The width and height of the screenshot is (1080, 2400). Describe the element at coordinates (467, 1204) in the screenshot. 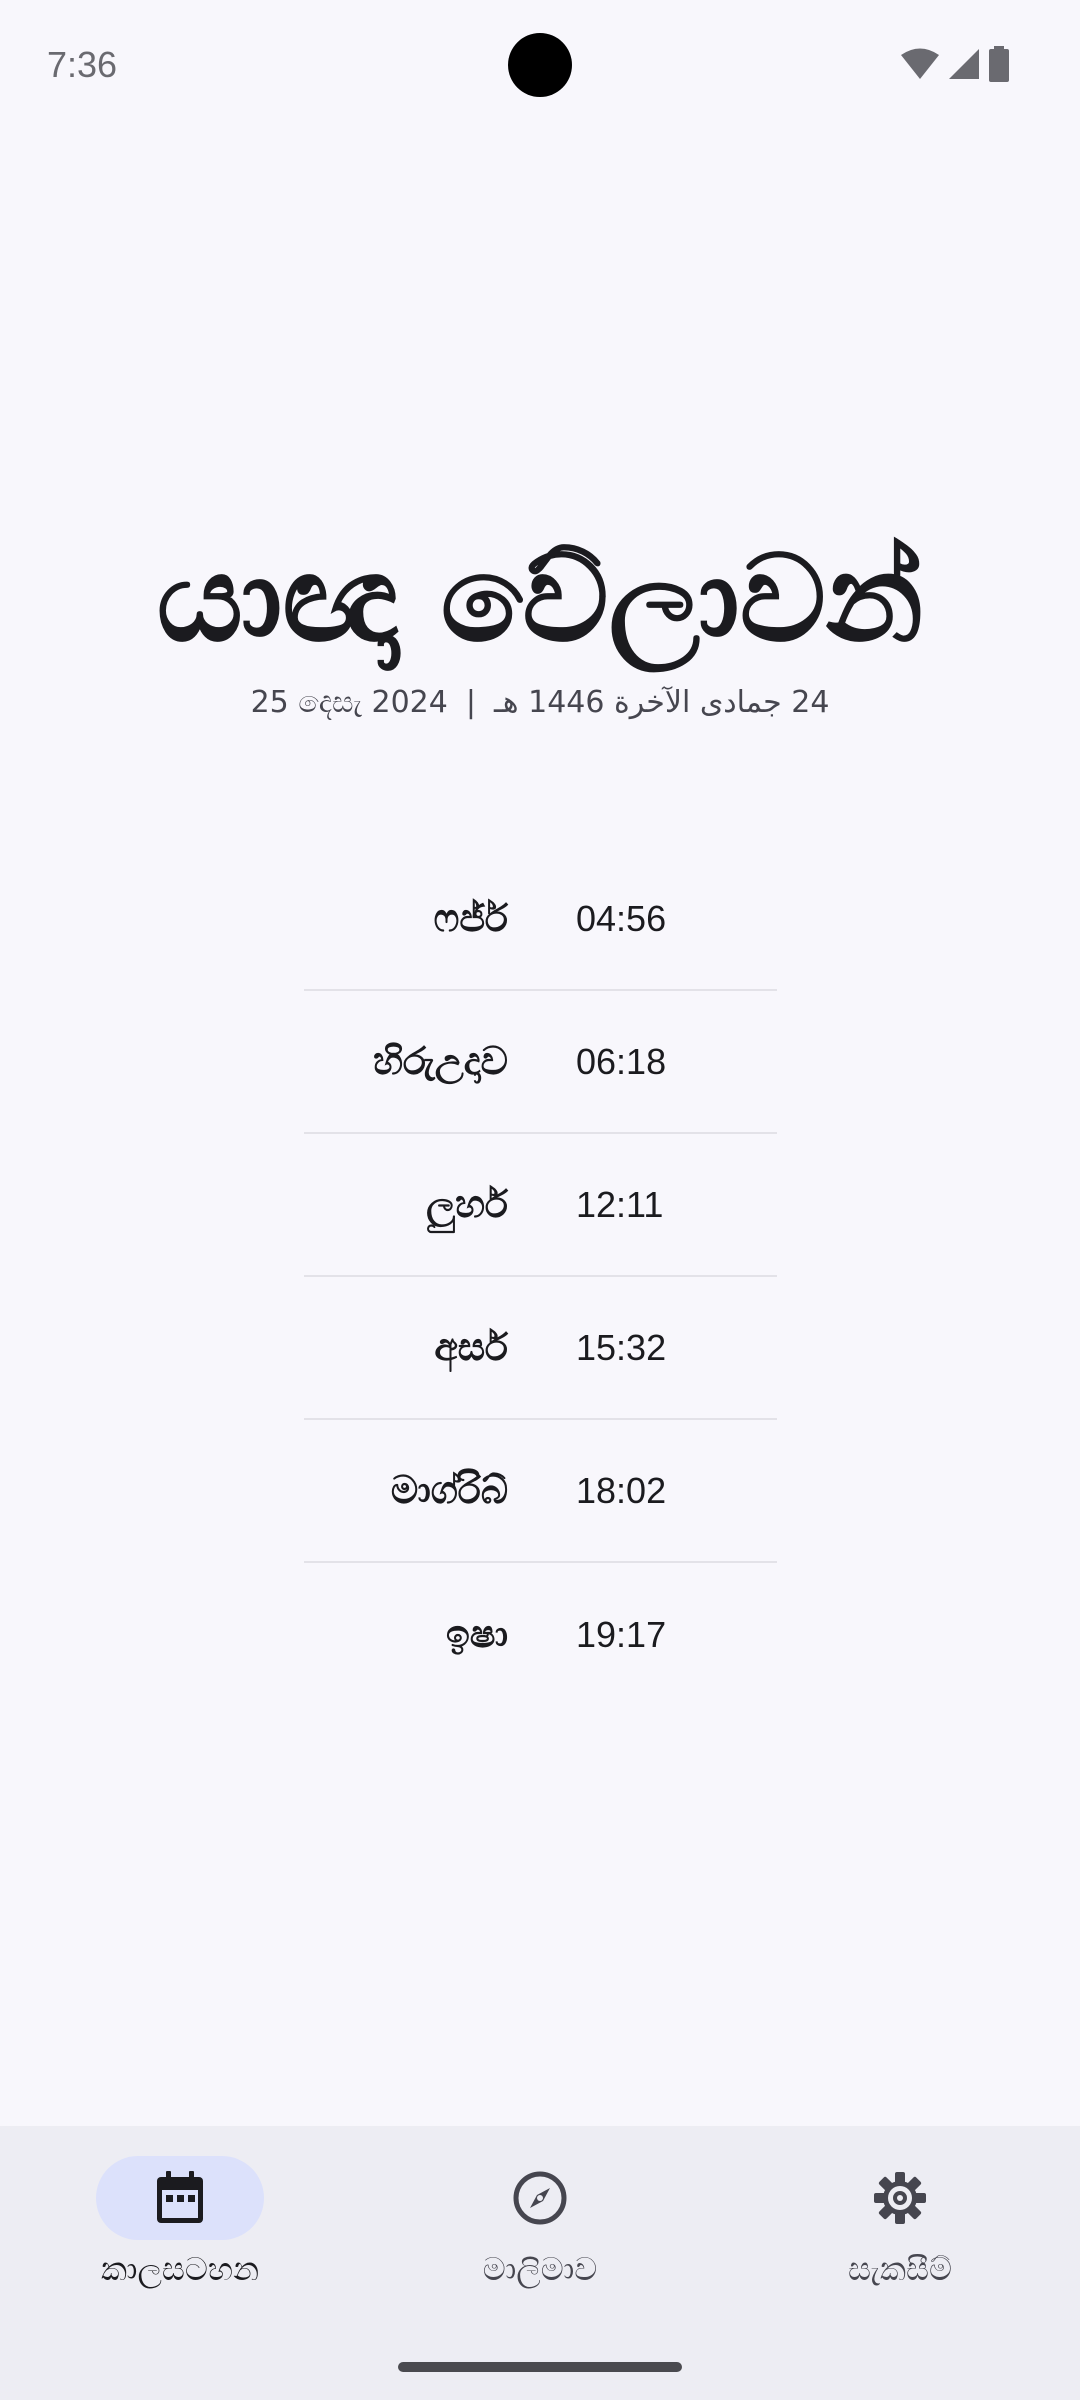

I see `prayer-name: ලුහර්` at that location.